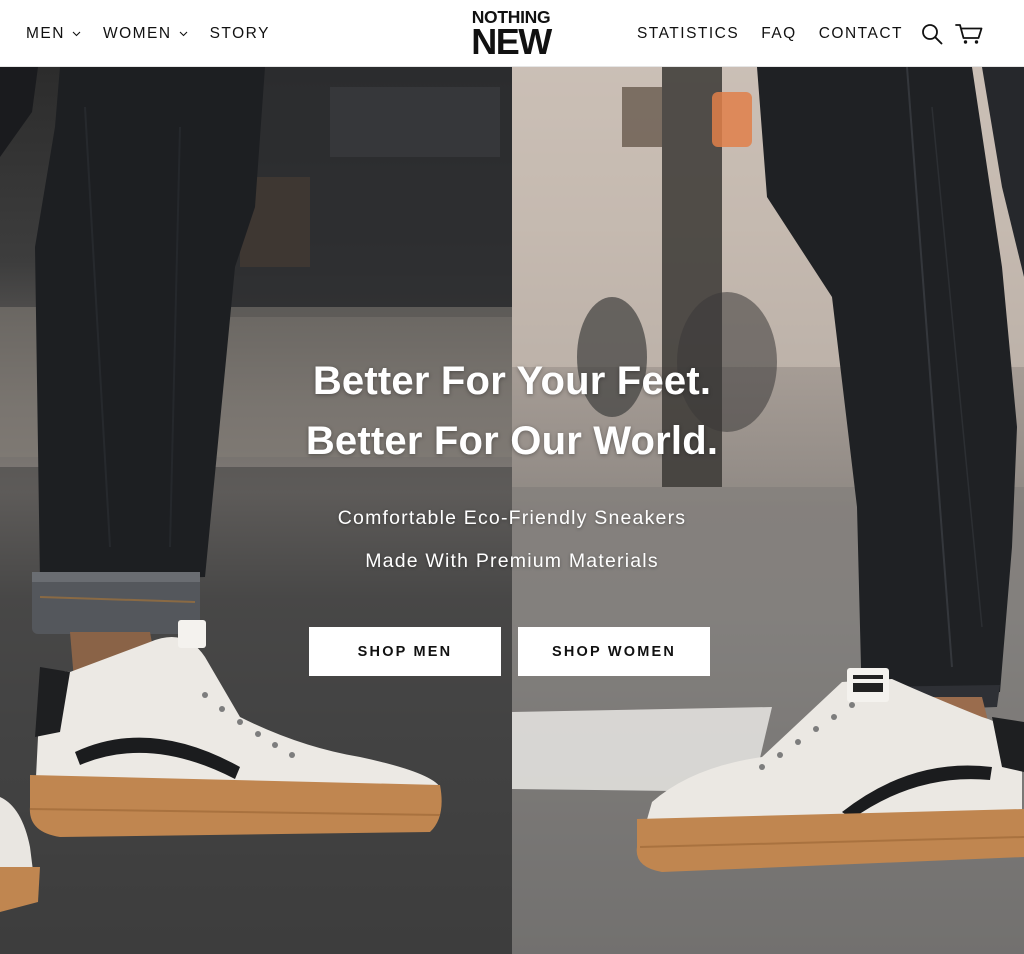 This screenshot has width=1024, height=954. I want to click on nav-item-contact: CONTACT, so click(861, 34).